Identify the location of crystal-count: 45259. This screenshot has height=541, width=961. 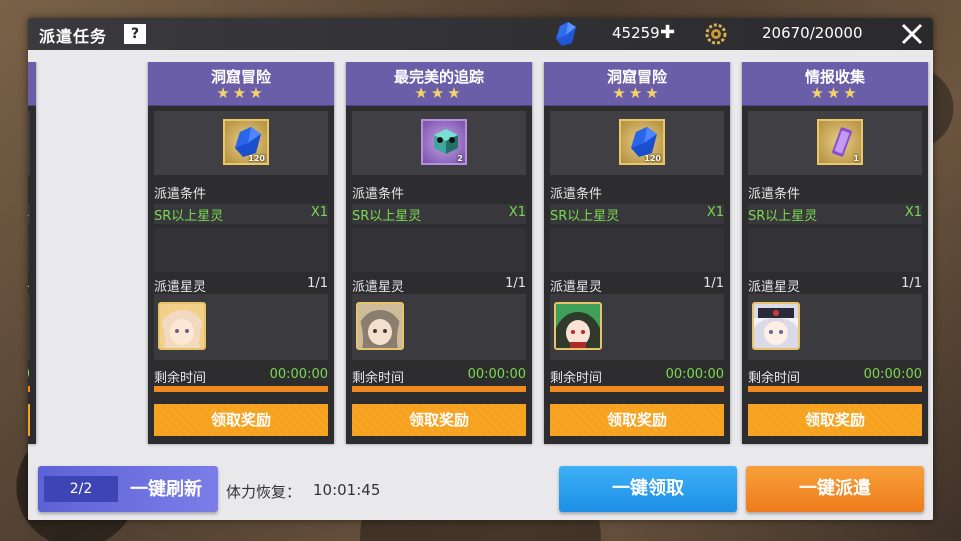
(636, 33).